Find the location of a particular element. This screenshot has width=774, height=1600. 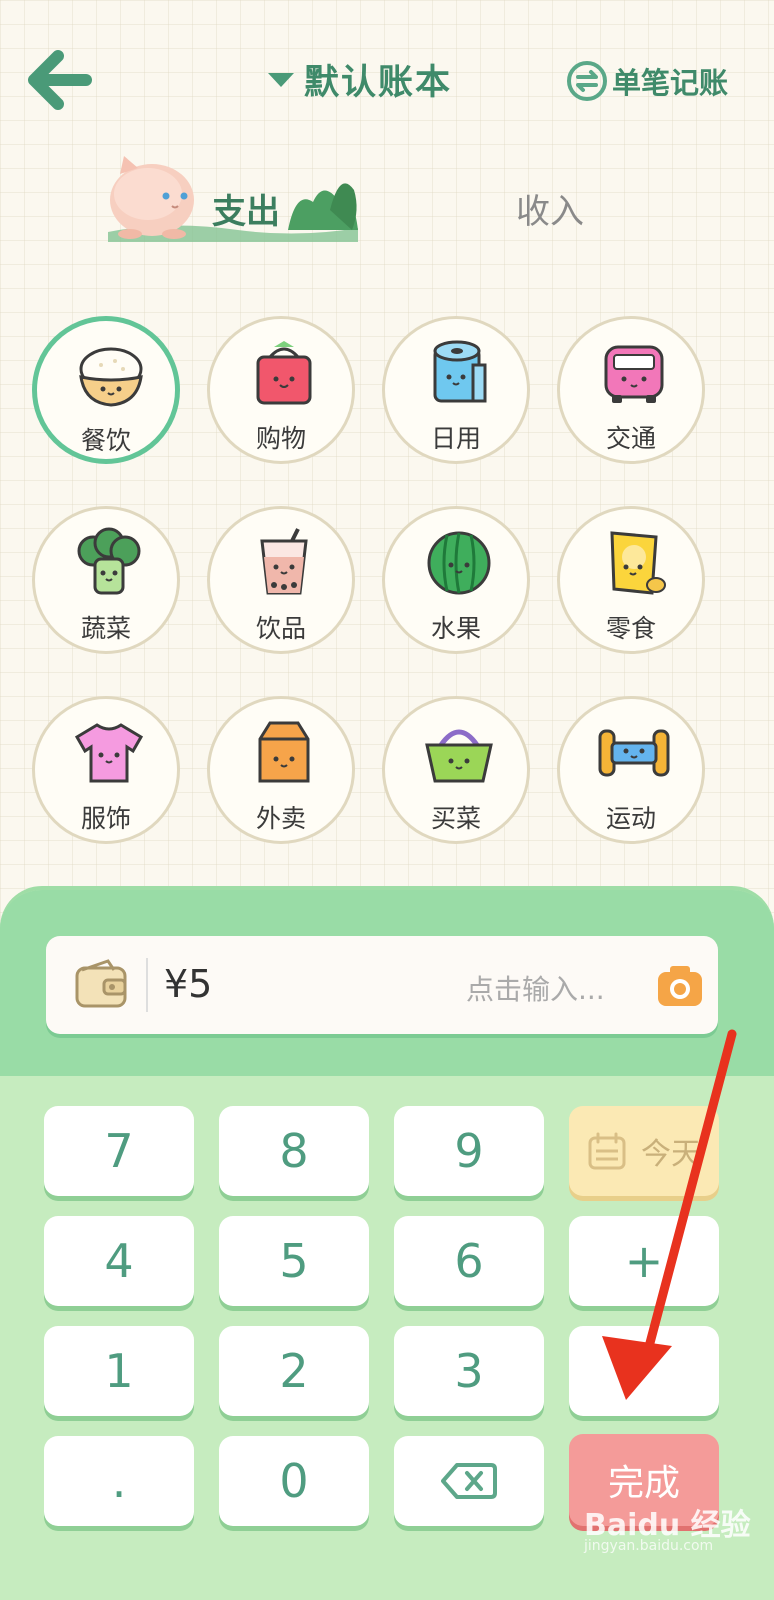

key-2: 2 is located at coordinates (294, 1371).